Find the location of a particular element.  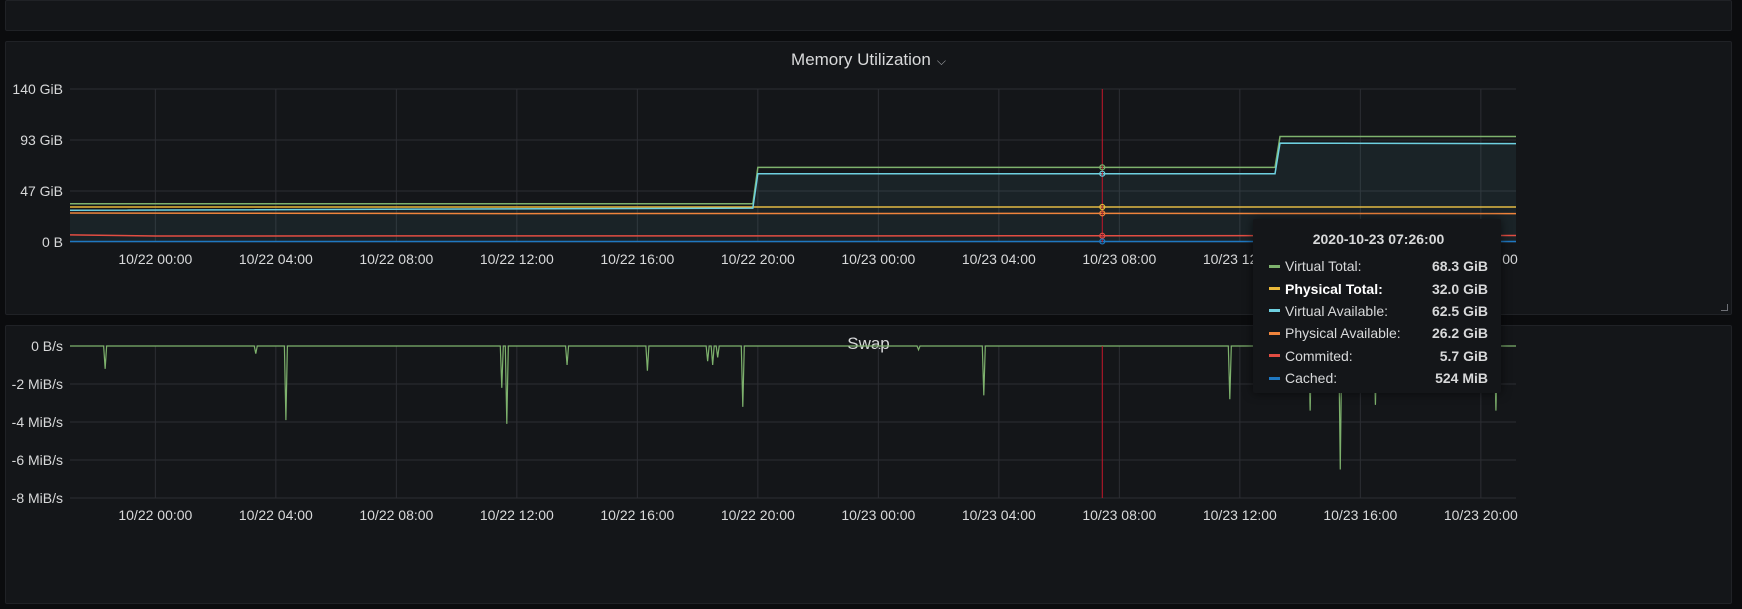

tooltip-series-value: 26.2 GiB is located at coordinates (1459, 333).